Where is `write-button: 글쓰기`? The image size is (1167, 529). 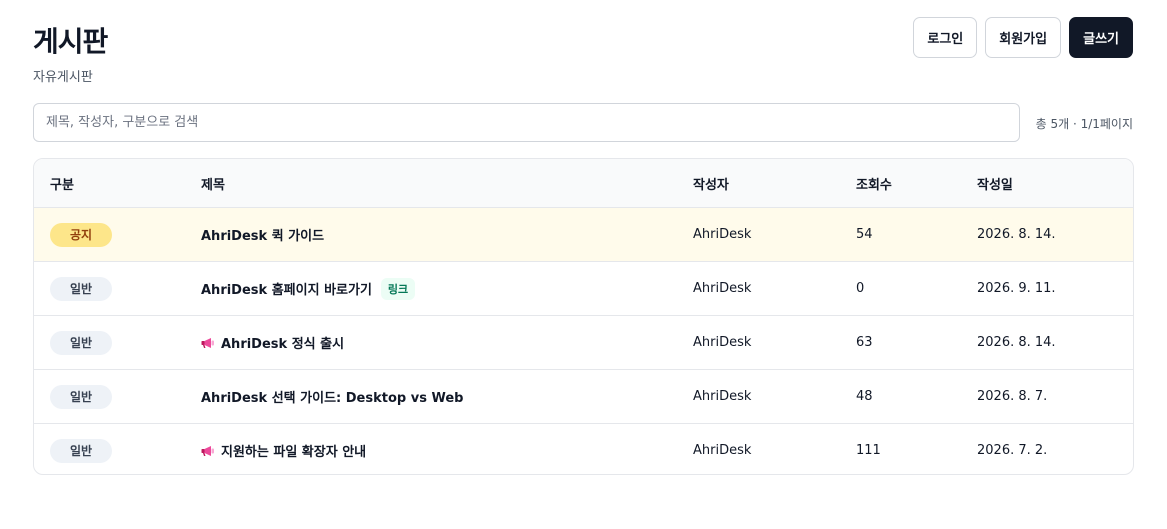 write-button: 글쓰기 is located at coordinates (1101, 37).